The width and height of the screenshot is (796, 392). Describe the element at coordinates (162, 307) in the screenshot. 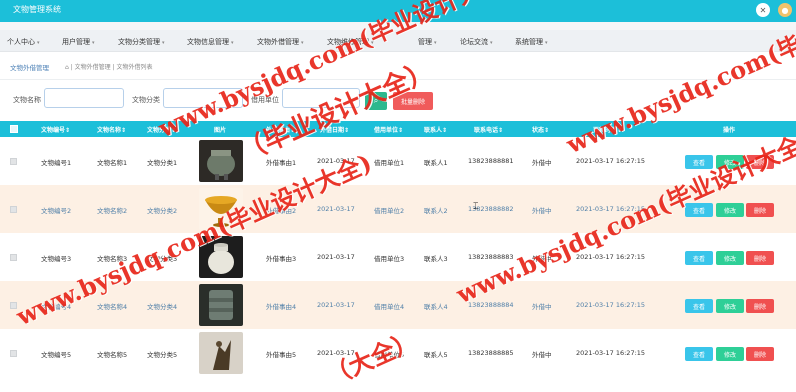

I see `cell-category: 文物分类4` at that location.